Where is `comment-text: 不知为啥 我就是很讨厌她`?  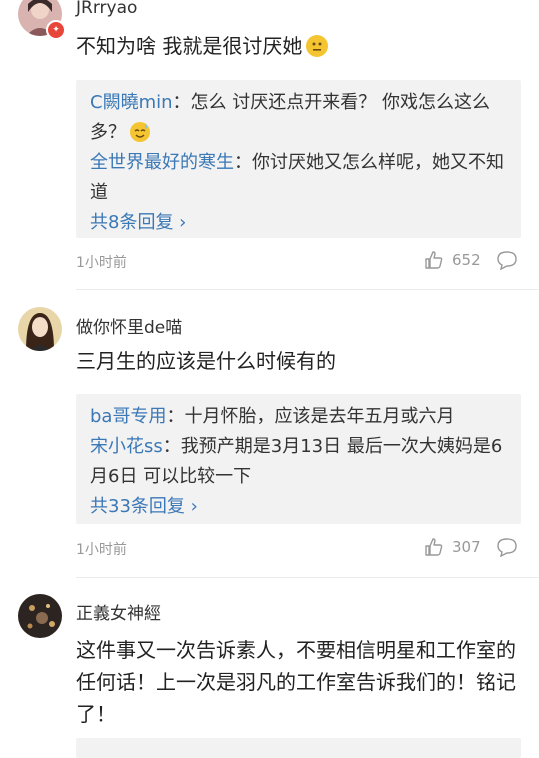 comment-text: 不知为啥 我就是很讨厌她 is located at coordinates (296, 46).